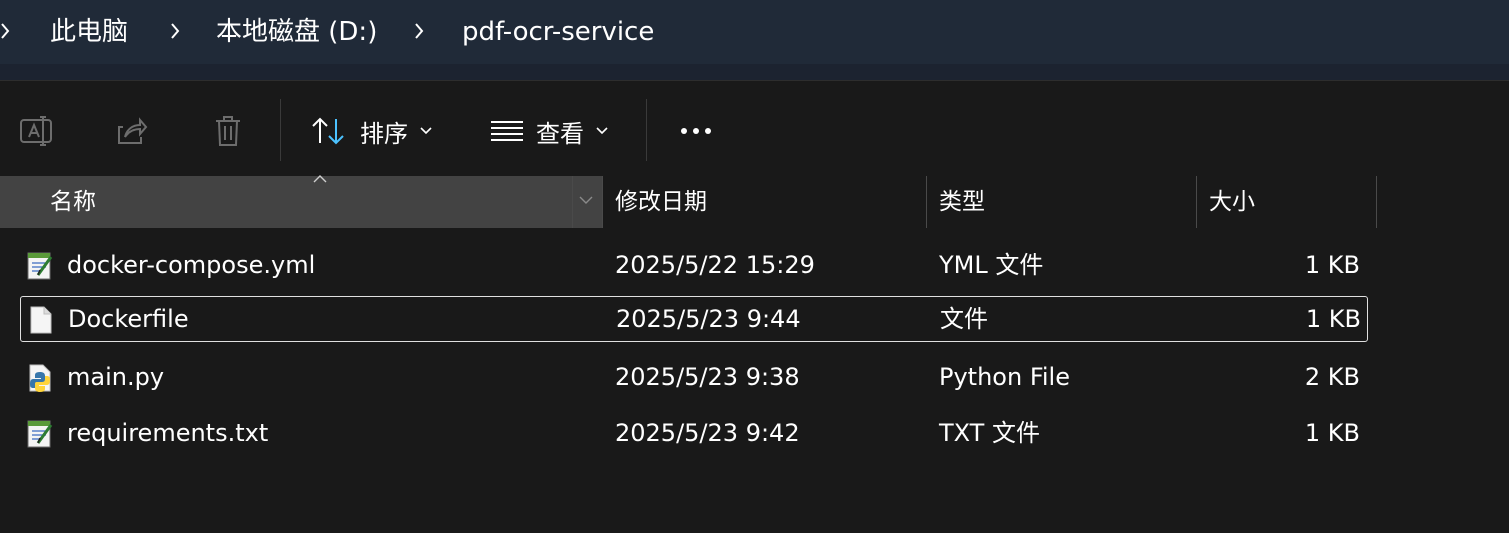 The width and height of the screenshot is (1509, 533). Describe the element at coordinates (989, 433) in the screenshot. I see `file-type: TXT 文件` at that location.